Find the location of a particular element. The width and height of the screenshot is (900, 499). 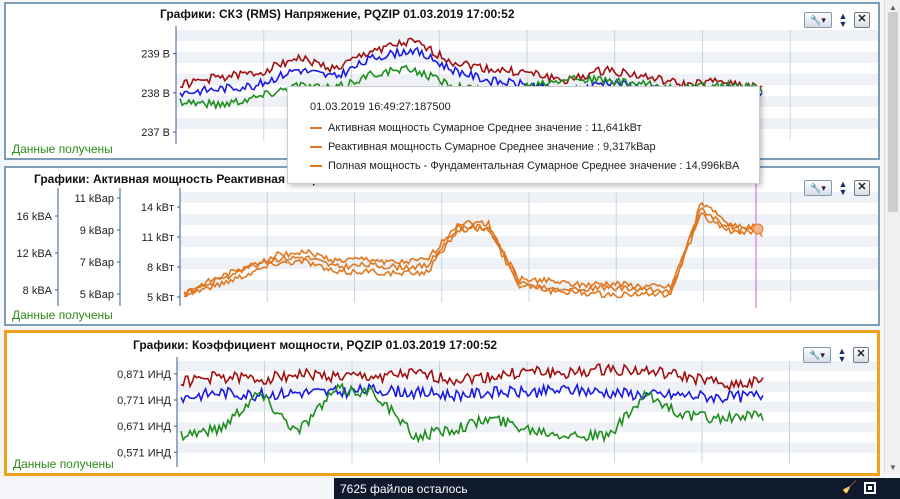

tooltip-timestamp: 01.03.2019 16:49:27:187500 is located at coordinates (380, 107).